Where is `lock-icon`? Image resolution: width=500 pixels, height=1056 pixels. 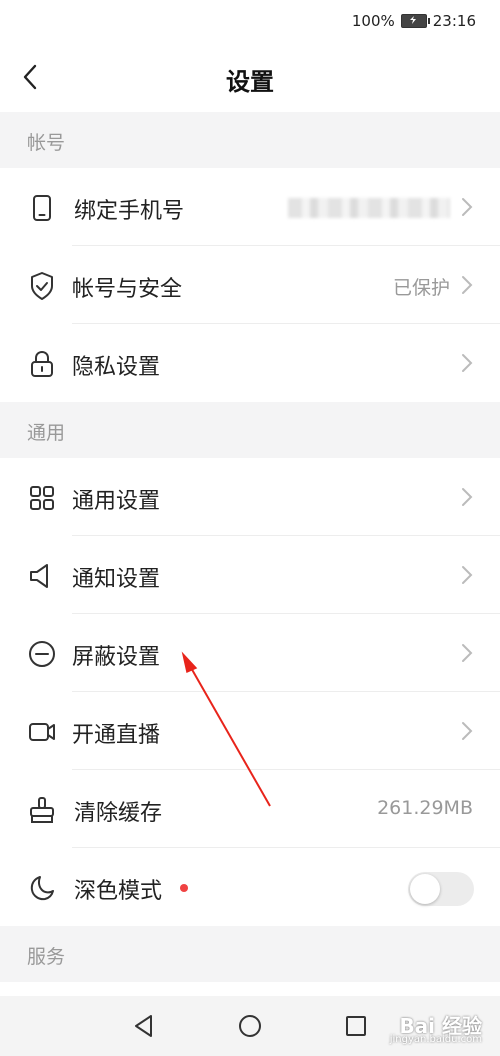
lock-icon is located at coordinates (42, 364).